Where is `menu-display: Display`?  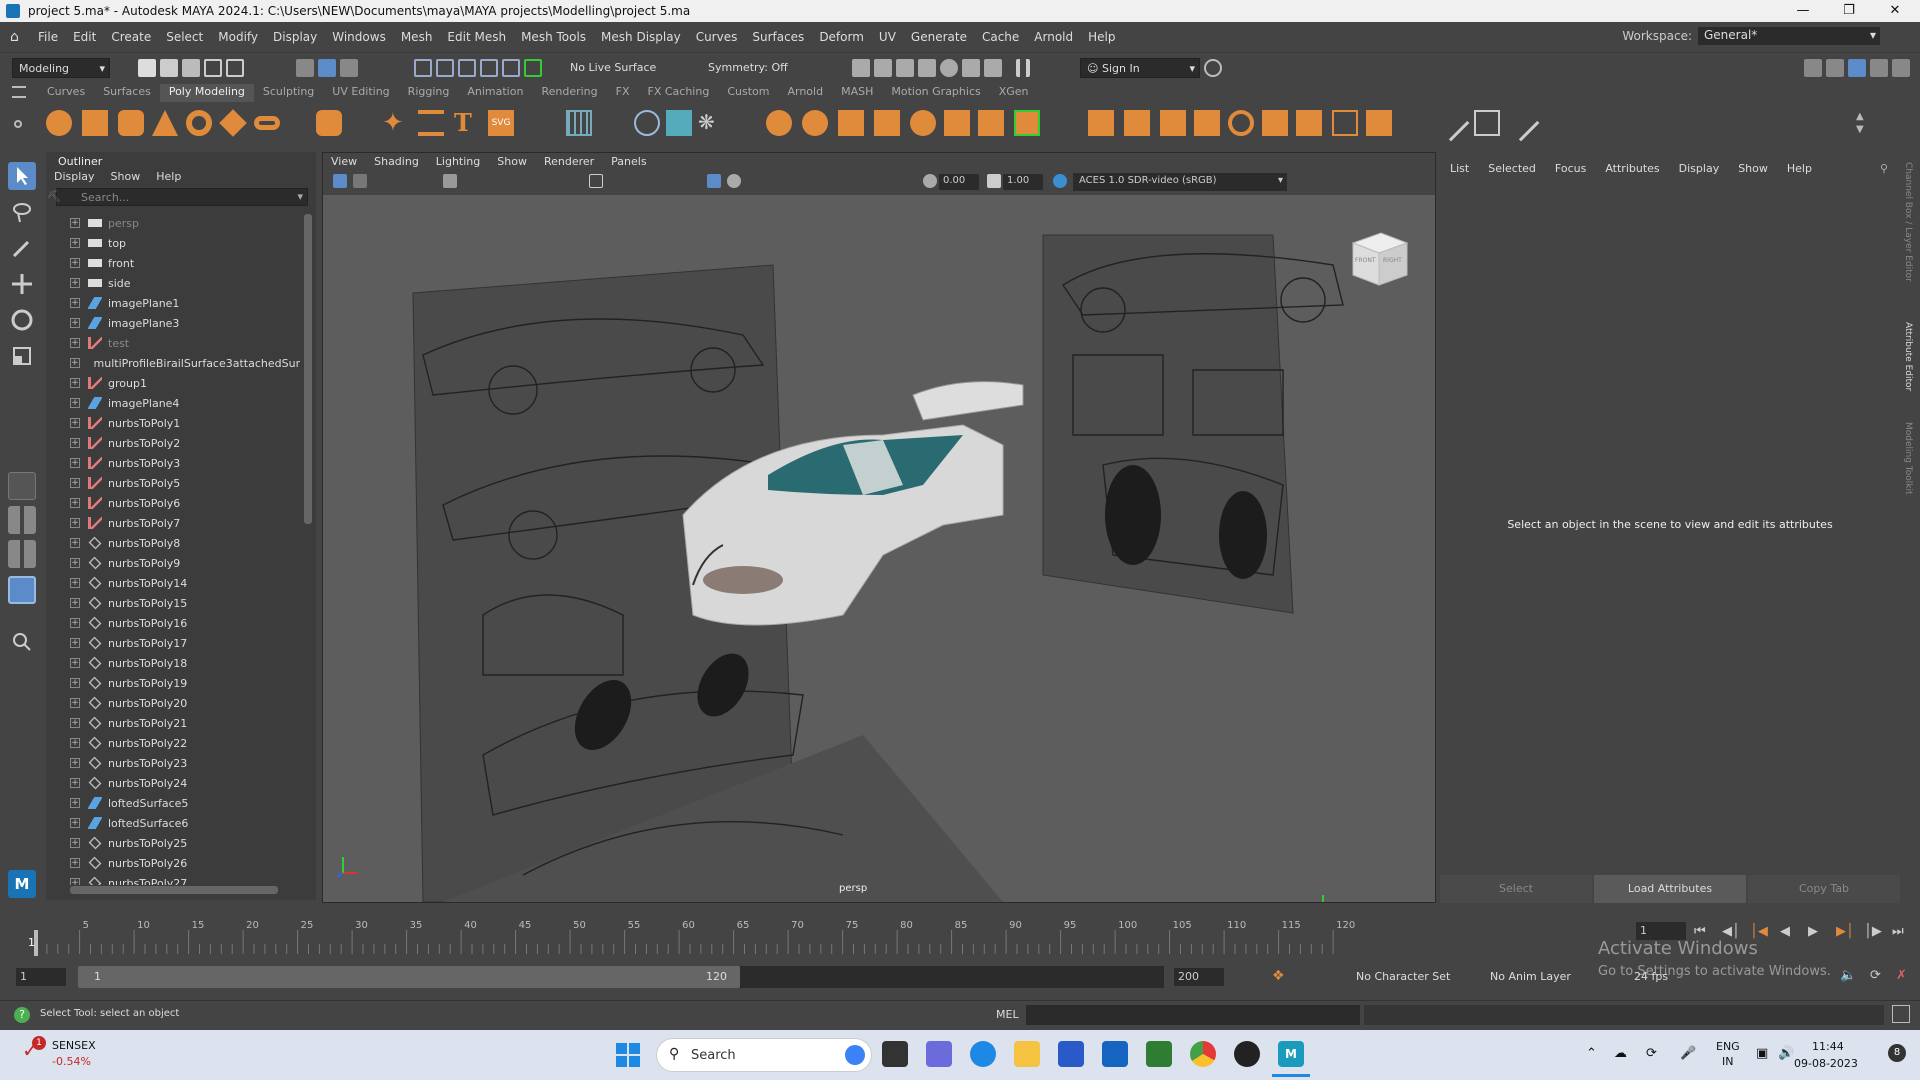 menu-display: Display is located at coordinates (295, 37).